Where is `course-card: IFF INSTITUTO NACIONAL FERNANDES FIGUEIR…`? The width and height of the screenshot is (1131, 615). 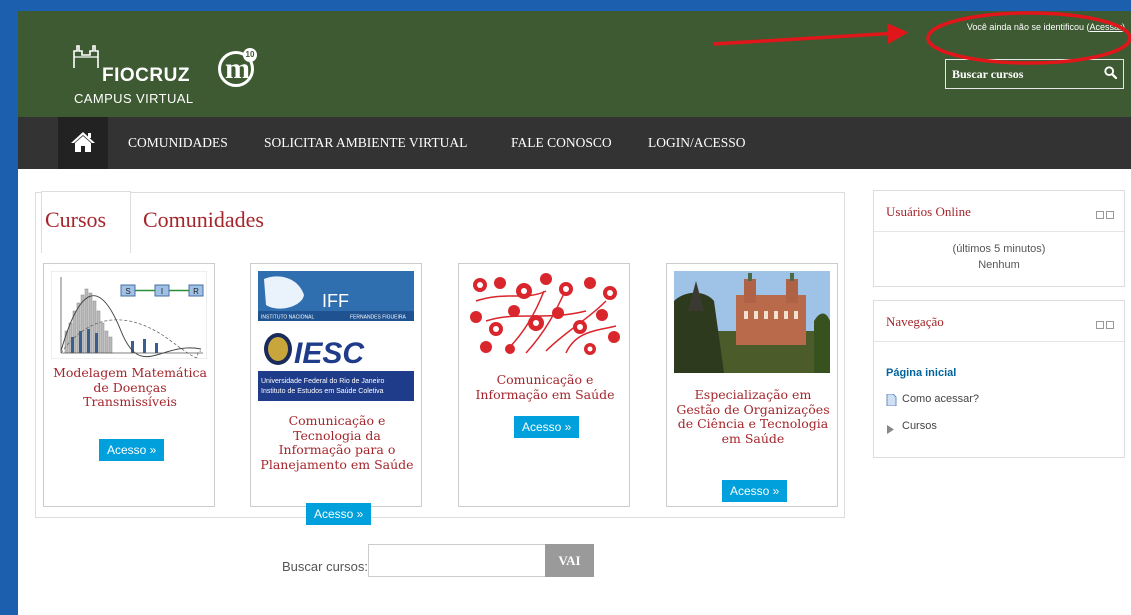
course-card: IFF INSTITUTO NACIONAL FERNANDES FIGUEIR… is located at coordinates (336, 385).